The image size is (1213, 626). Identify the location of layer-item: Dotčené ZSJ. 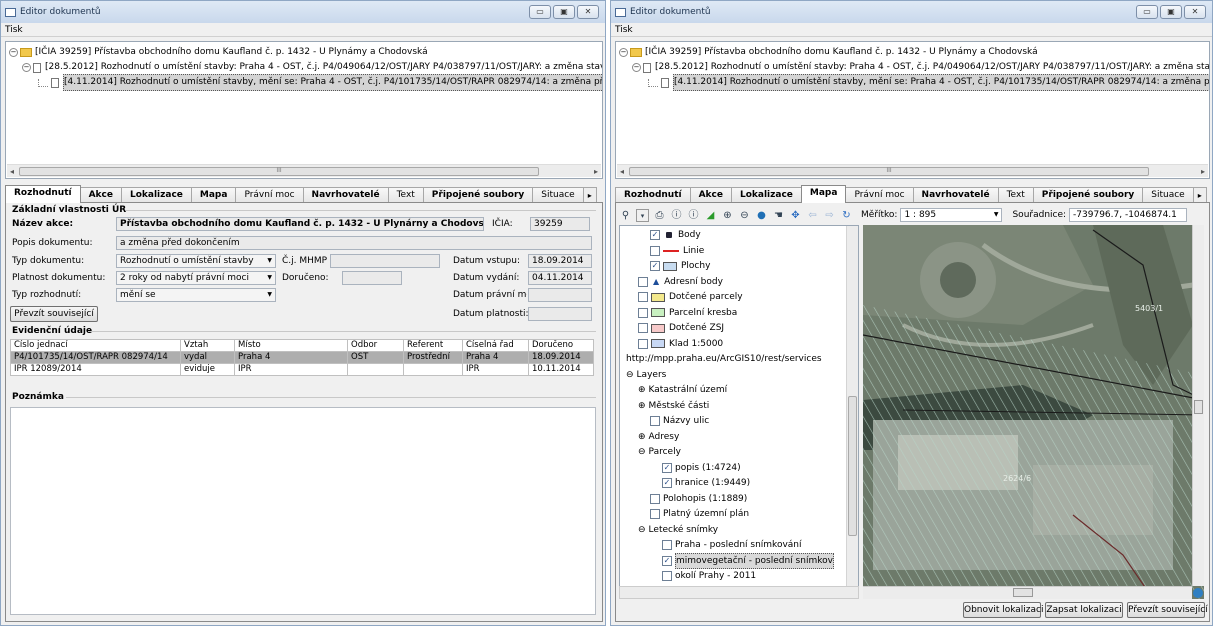
(681, 328).